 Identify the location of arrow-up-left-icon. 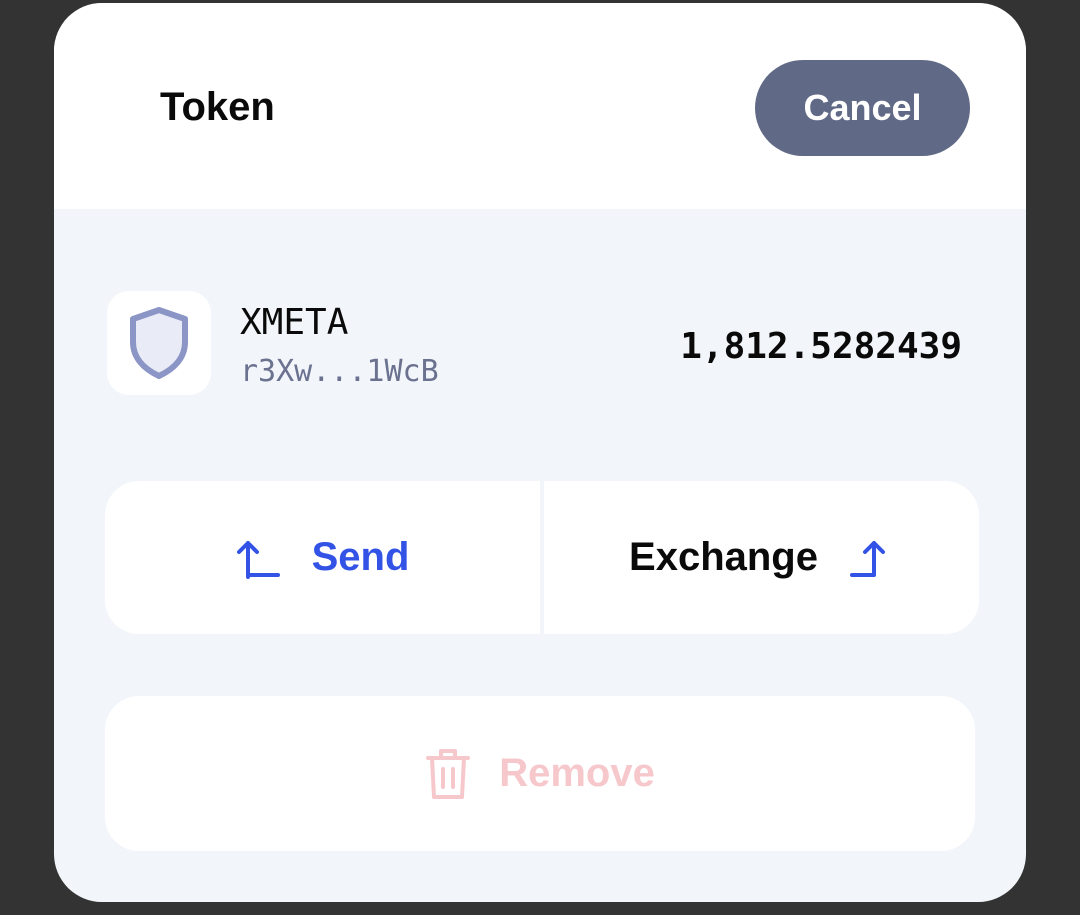
(259, 558).